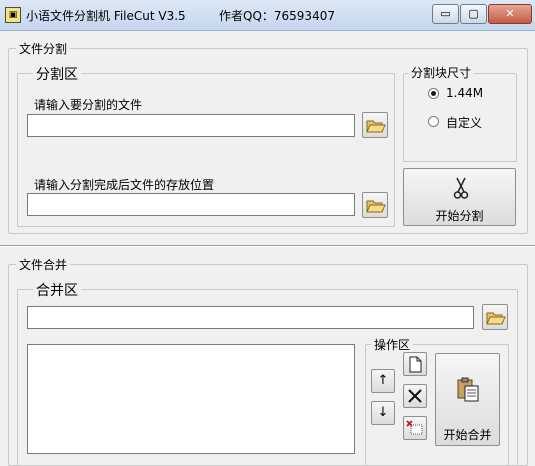  What do you see at coordinates (106, 16) in the screenshot?
I see `window-title: 小语文件分割机 FileCut V3.5` at bounding box center [106, 16].